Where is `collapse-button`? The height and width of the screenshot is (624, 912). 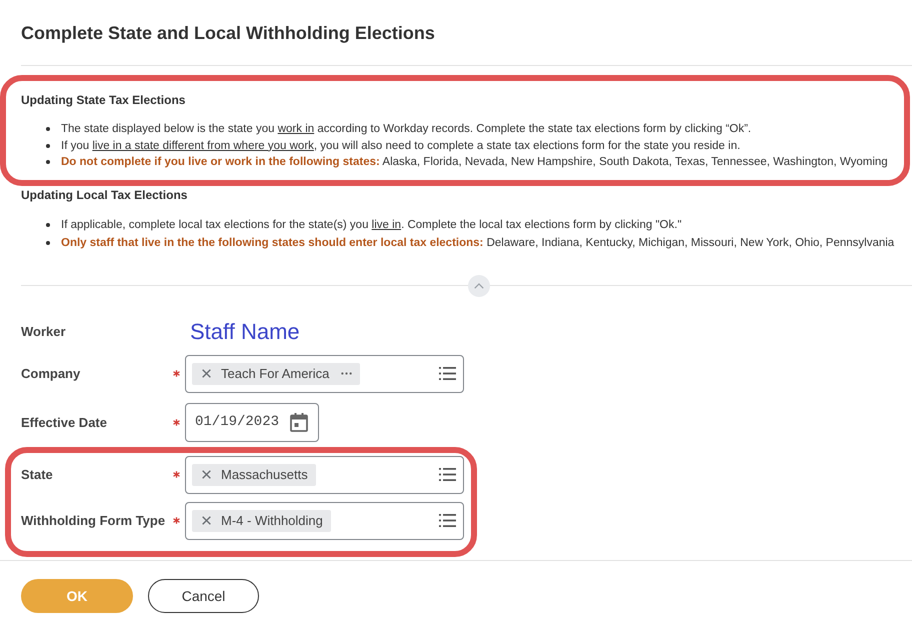
collapse-button is located at coordinates (479, 285).